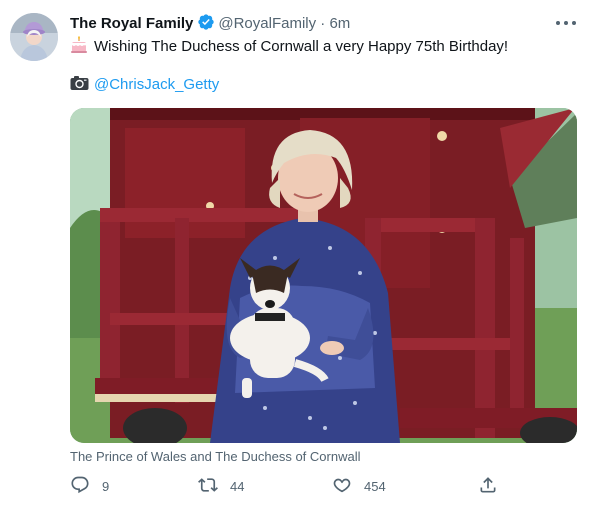  Describe the element at coordinates (106, 486) in the screenshot. I see `reply-count: 9` at that location.